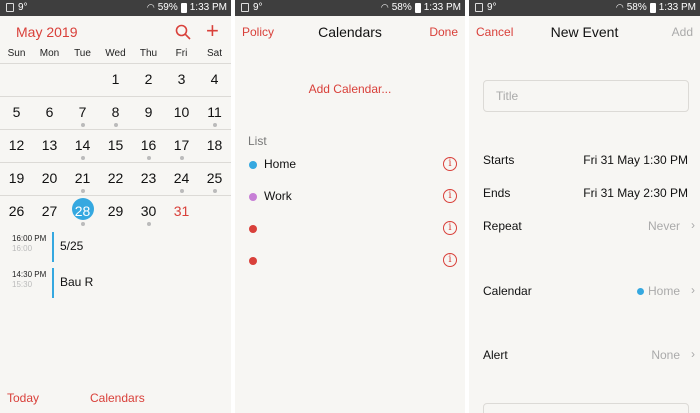 This screenshot has width=700, height=413. What do you see at coordinates (181, 145) in the screenshot?
I see `day-cell: 17` at bounding box center [181, 145].